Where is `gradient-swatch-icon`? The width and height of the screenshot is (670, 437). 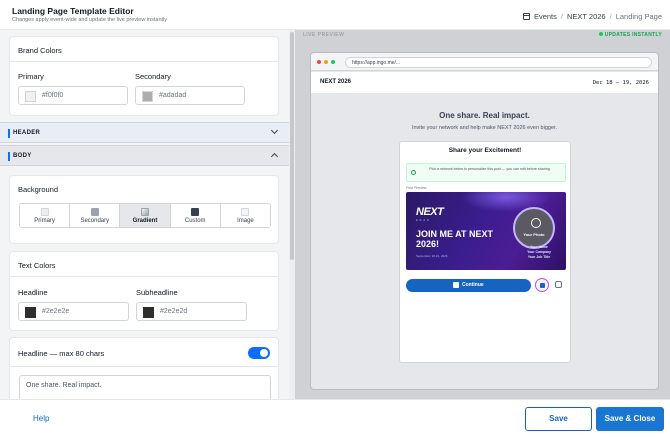
gradient-swatch-icon is located at coordinates (145, 212).